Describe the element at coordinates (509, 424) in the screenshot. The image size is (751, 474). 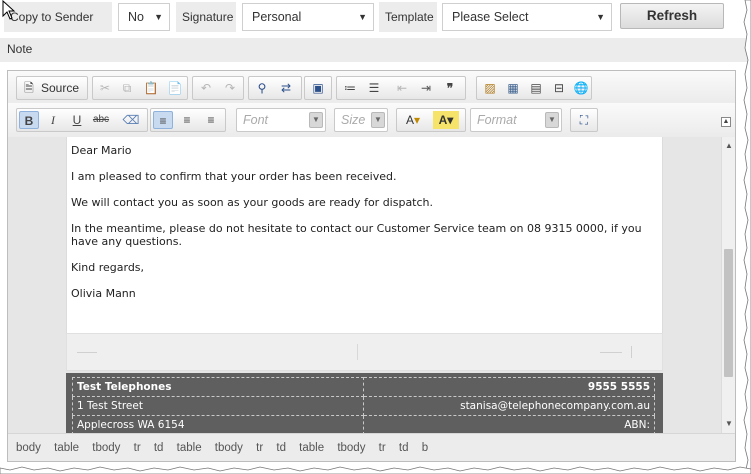
I see `abn-cell: ABN:` at that location.